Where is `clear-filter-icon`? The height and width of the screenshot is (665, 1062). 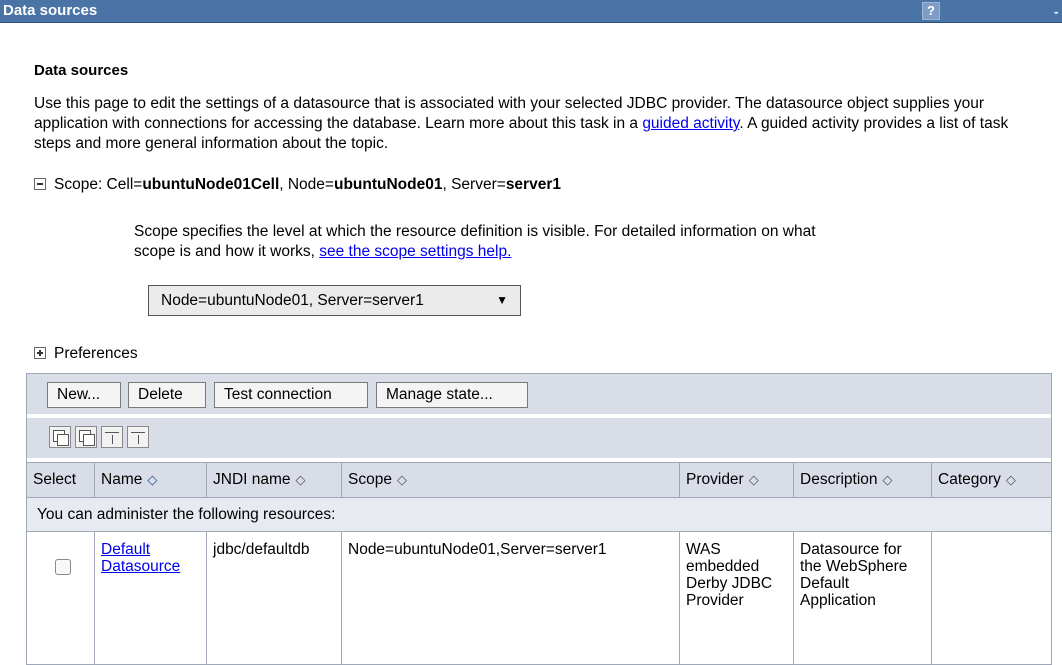
clear-filter-icon is located at coordinates (138, 437).